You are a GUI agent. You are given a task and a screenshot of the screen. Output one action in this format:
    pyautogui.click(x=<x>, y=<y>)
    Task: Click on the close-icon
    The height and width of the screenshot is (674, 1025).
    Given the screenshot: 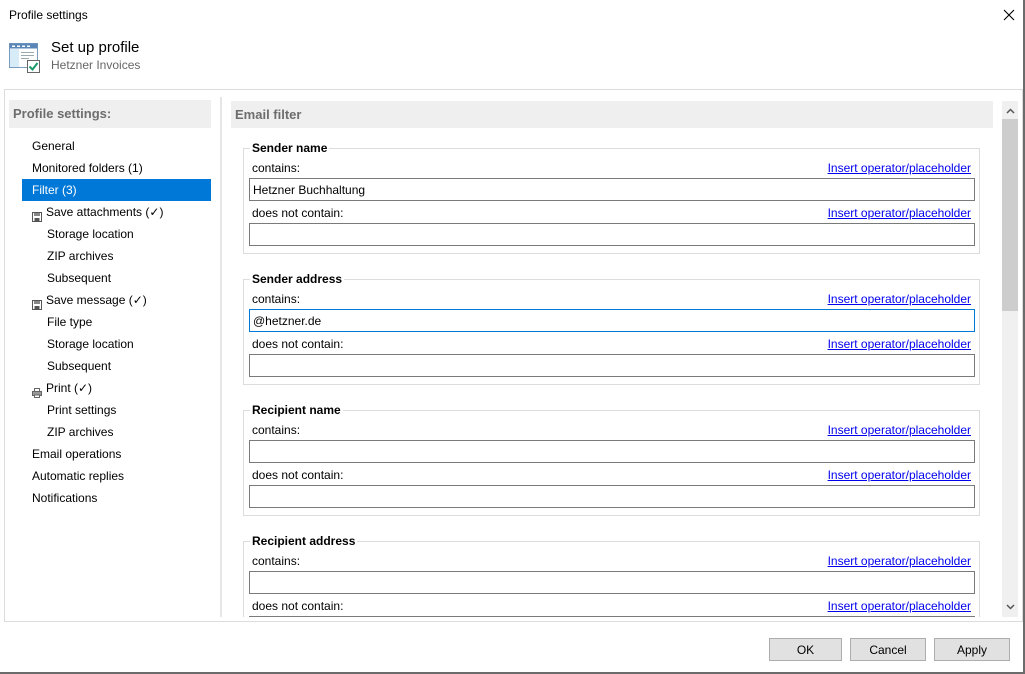 What is the action you would take?
    pyautogui.click(x=1009, y=15)
    